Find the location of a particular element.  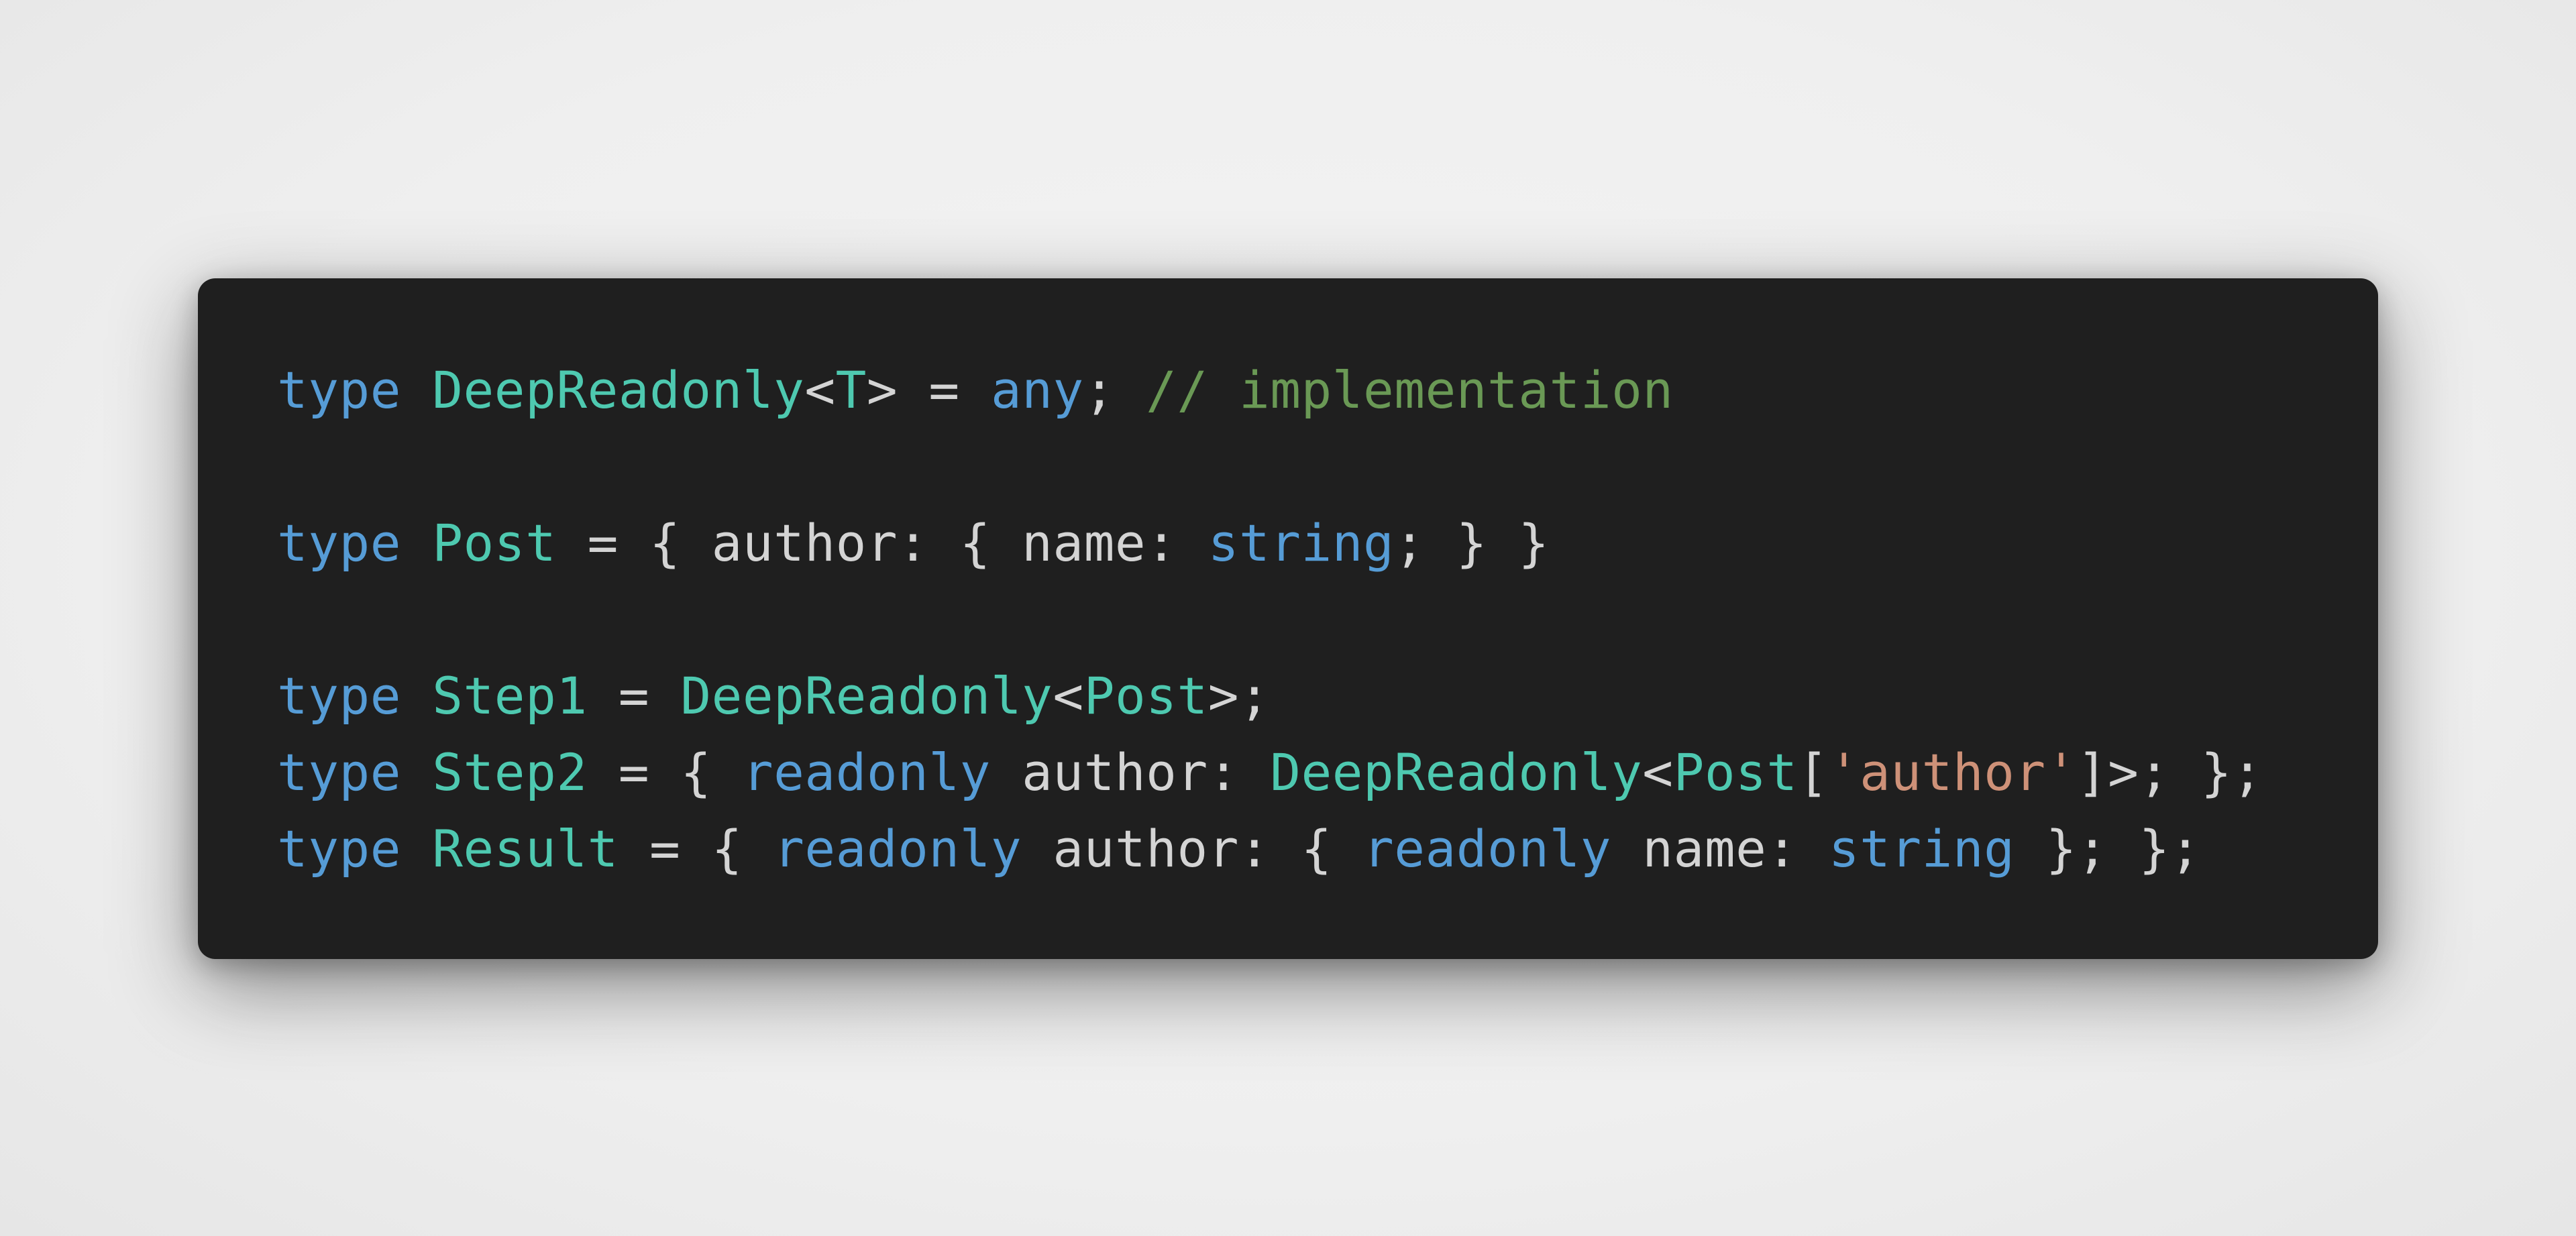

code-line: type Step1 = DeepReadonly<Post>; is located at coordinates (1270, 696).